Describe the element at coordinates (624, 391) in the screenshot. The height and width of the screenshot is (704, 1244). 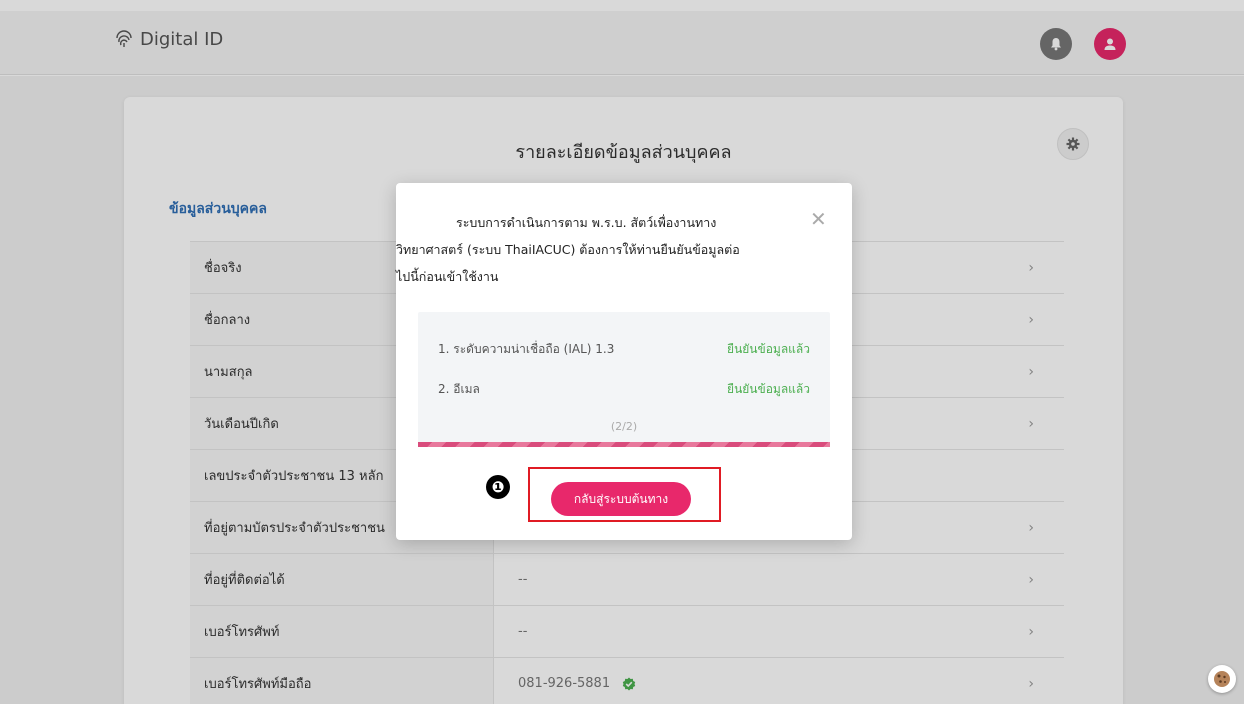
I see `list-item: 2. อีเมล ยืนยันข้อมูลแล้ว` at that location.